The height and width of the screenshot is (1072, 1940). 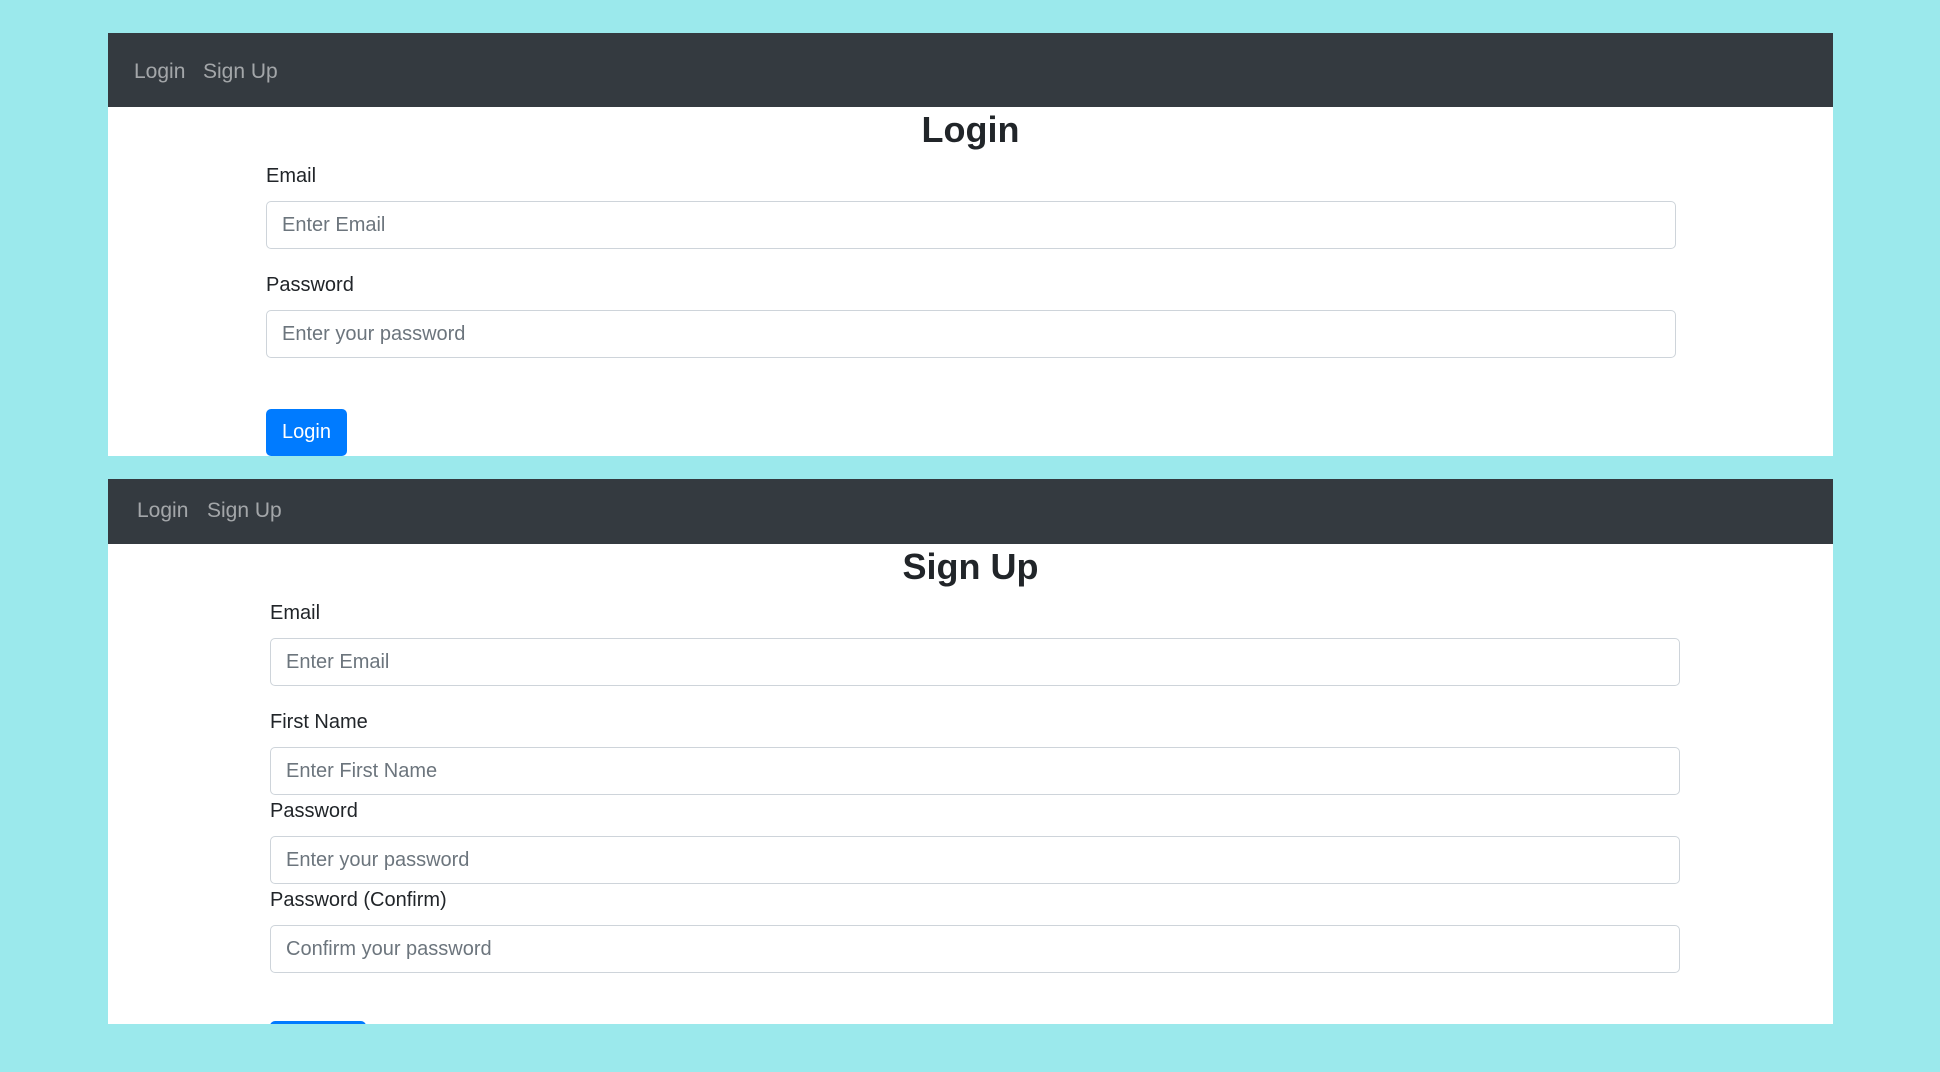 What do you see at coordinates (975, 771) in the screenshot?
I see `first-name-input` at bounding box center [975, 771].